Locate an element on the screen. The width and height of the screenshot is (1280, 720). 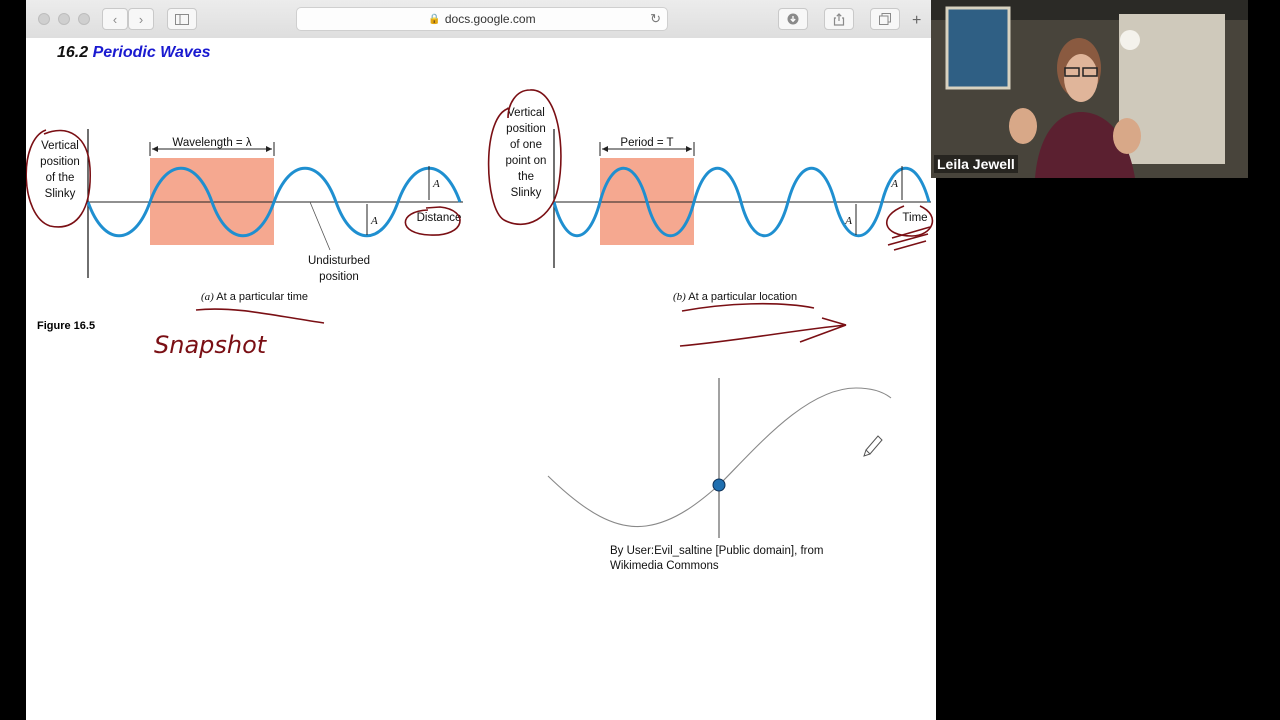
undisturbed-pointer is located at coordinates (320, 226).